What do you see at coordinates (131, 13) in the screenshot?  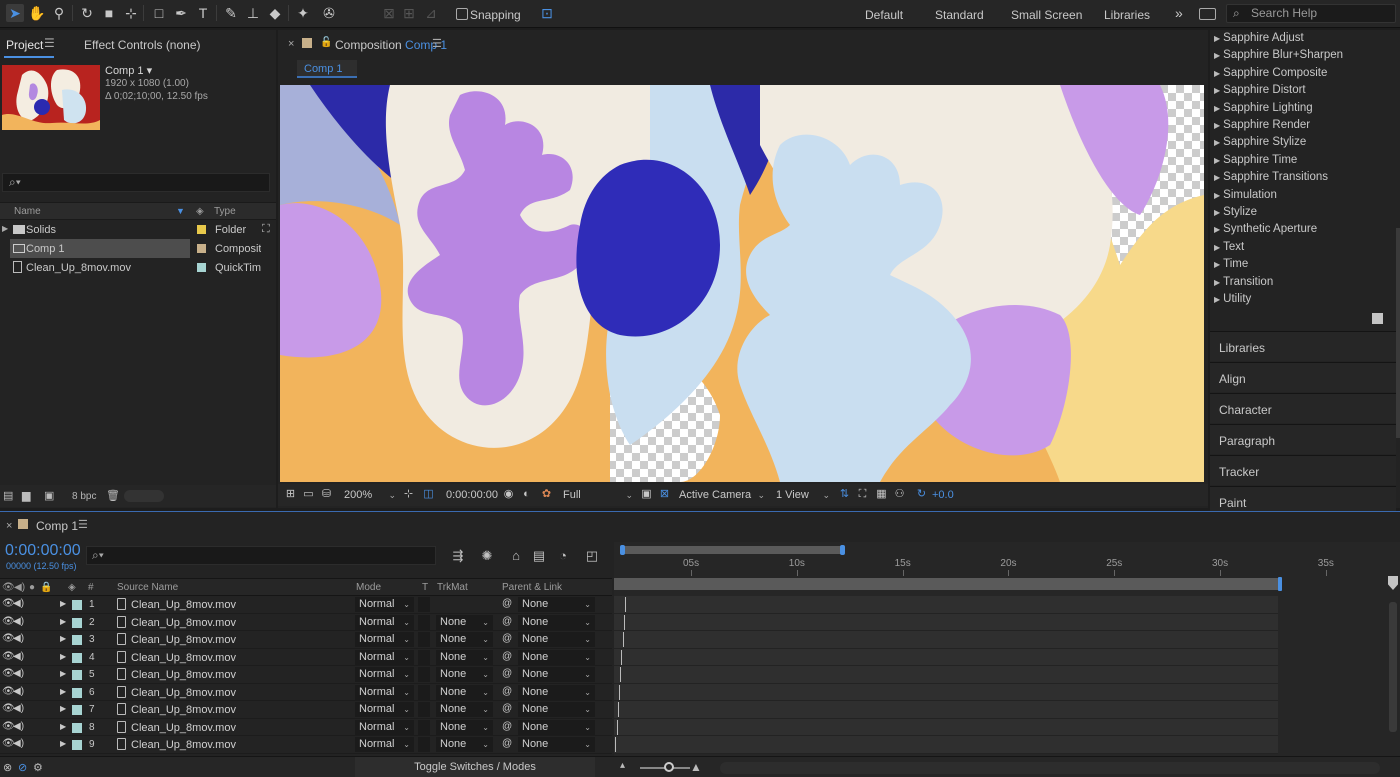 I see `pan-behind-tool-icon: ⊹` at bounding box center [131, 13].